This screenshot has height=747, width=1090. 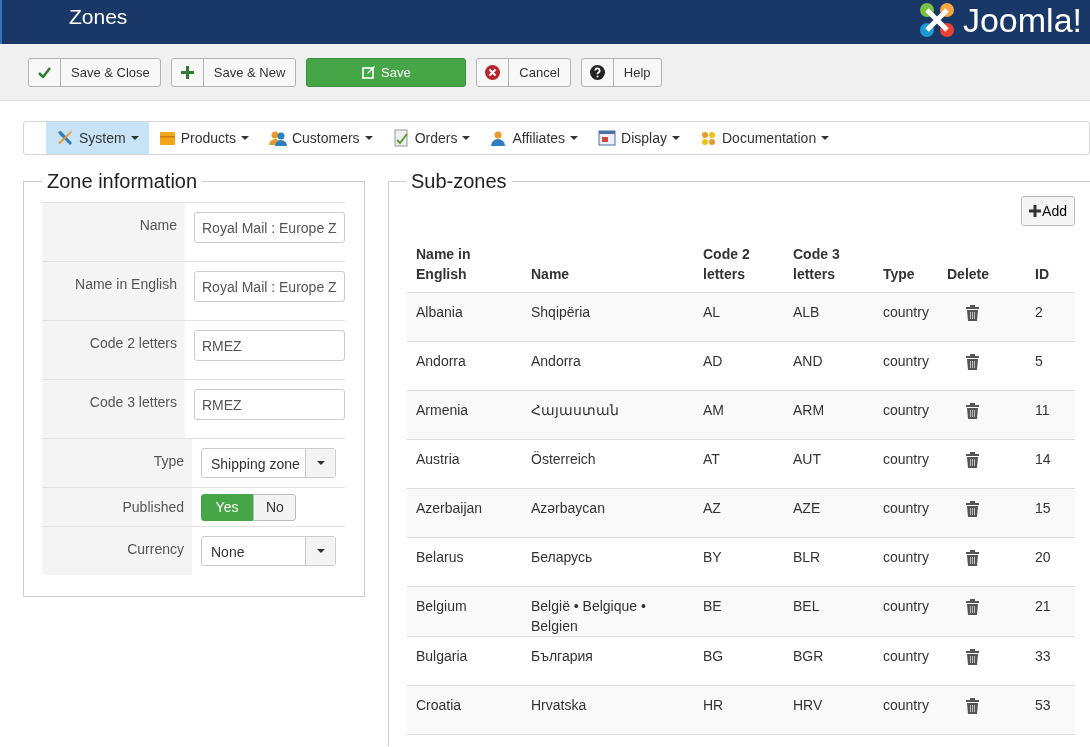 What do you see at coordinates (464, 562) in the screenshot?
I see `table-cell: Belarus` at bounding box center [464, 562].